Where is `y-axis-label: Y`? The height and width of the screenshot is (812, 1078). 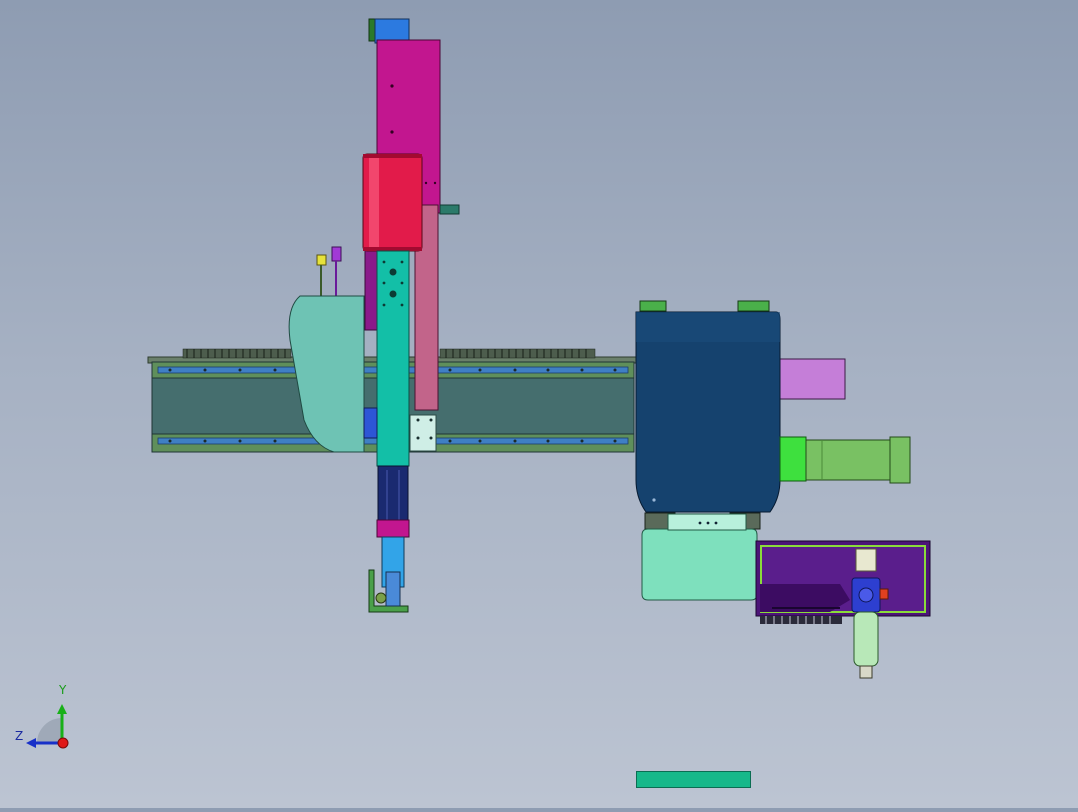 y-axis-label: Y is located at coordinates (63, 690).